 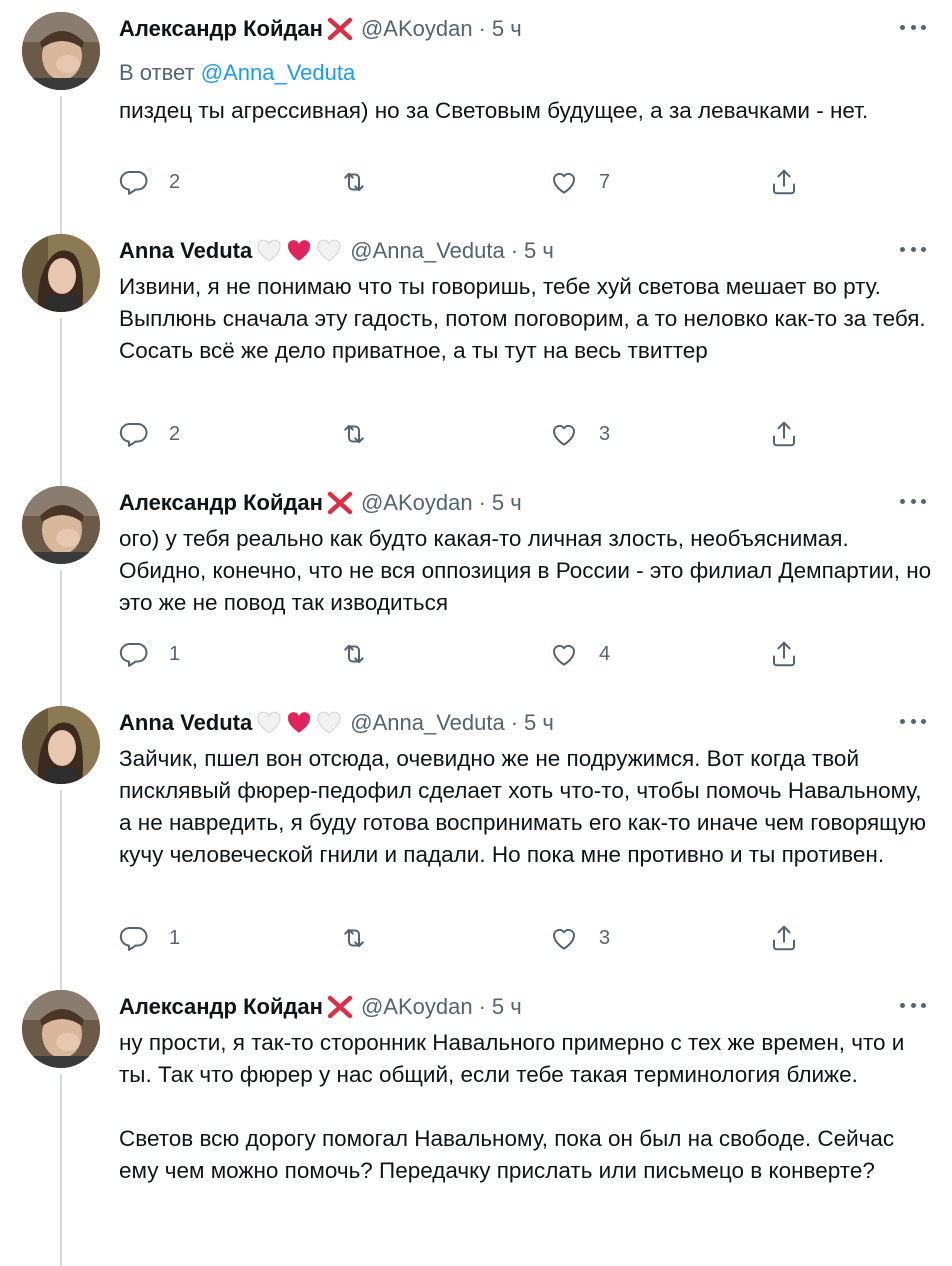 What do you see at coordinates (160, 72) in the screenshot?
I see `reply-to-prefix: В ответ` at bounding box center [160, 72].